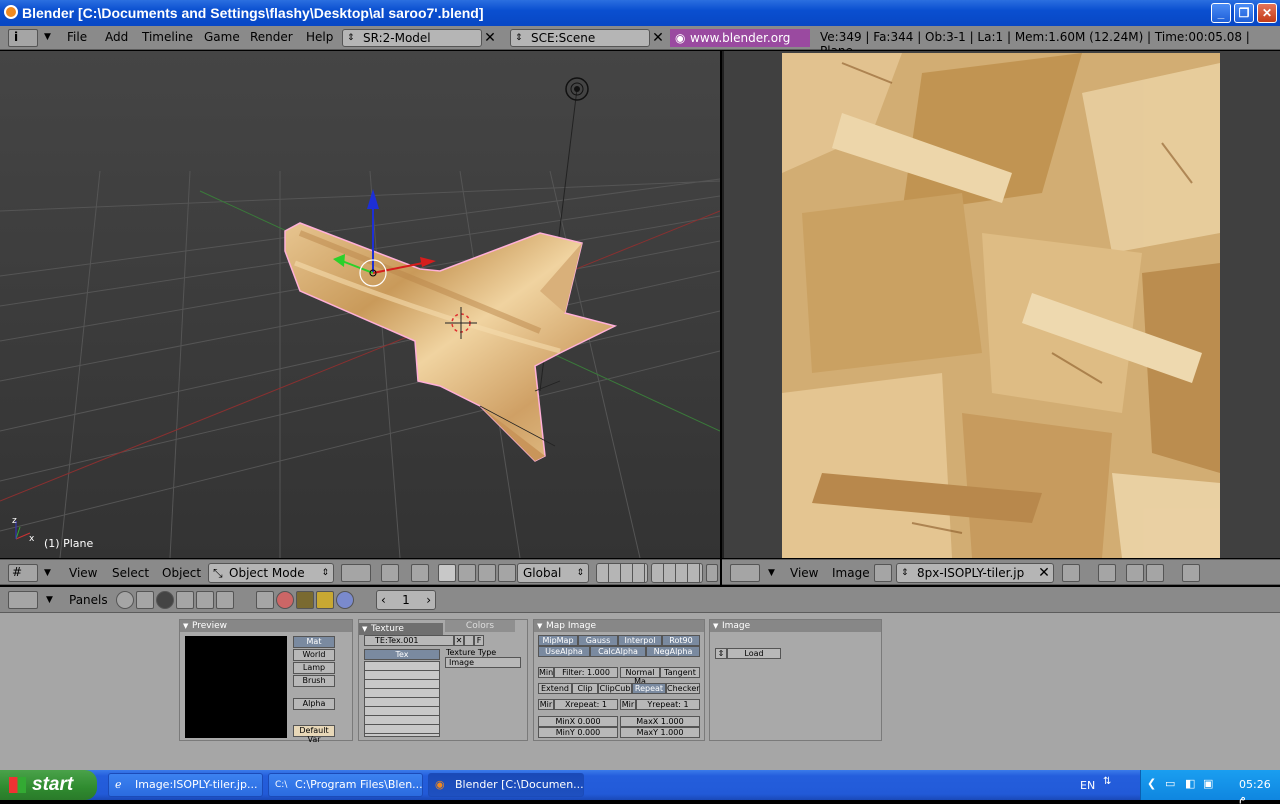 The image size is (1280, 804). I want to click on mat-button: Mat, so click(314, 642).